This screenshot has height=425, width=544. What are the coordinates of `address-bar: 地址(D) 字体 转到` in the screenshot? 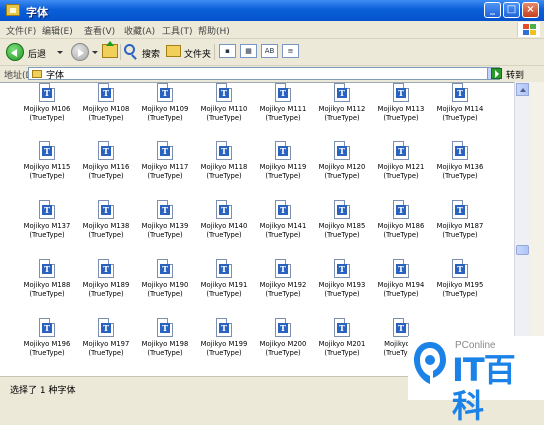 It's located at (272, 73).